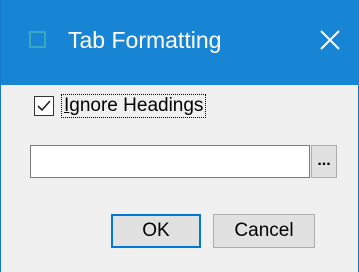 This screenshot has width=359, height=272. Describe the element at coordinates (145, 40) in the screenshot. I see `window-title: Tab Formatting` at that location.